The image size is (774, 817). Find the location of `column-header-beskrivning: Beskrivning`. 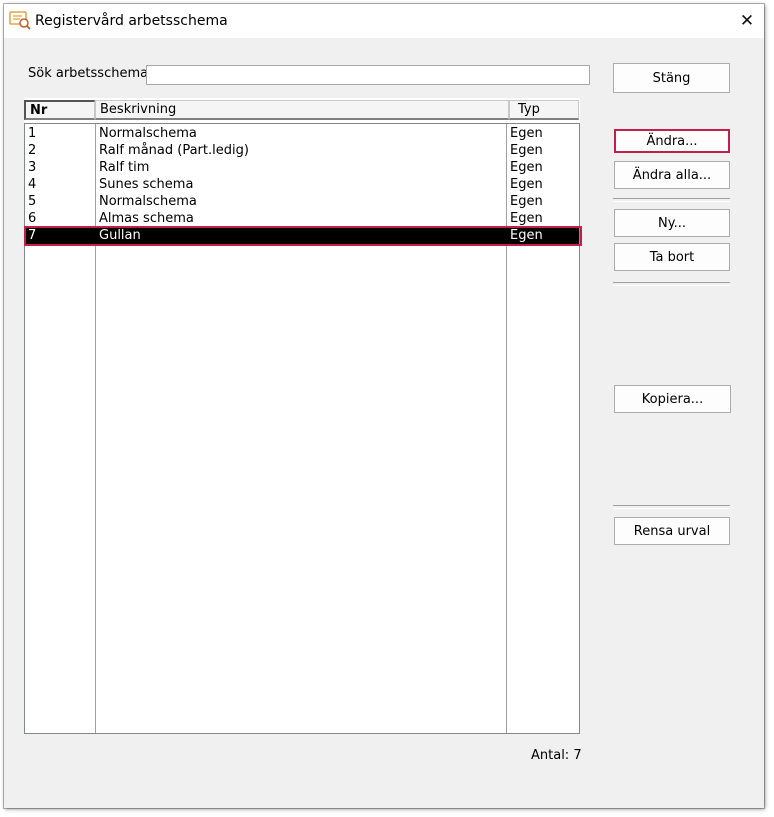

column-header-beskrivning: Beskrivning is located at coordinates (302, 110).